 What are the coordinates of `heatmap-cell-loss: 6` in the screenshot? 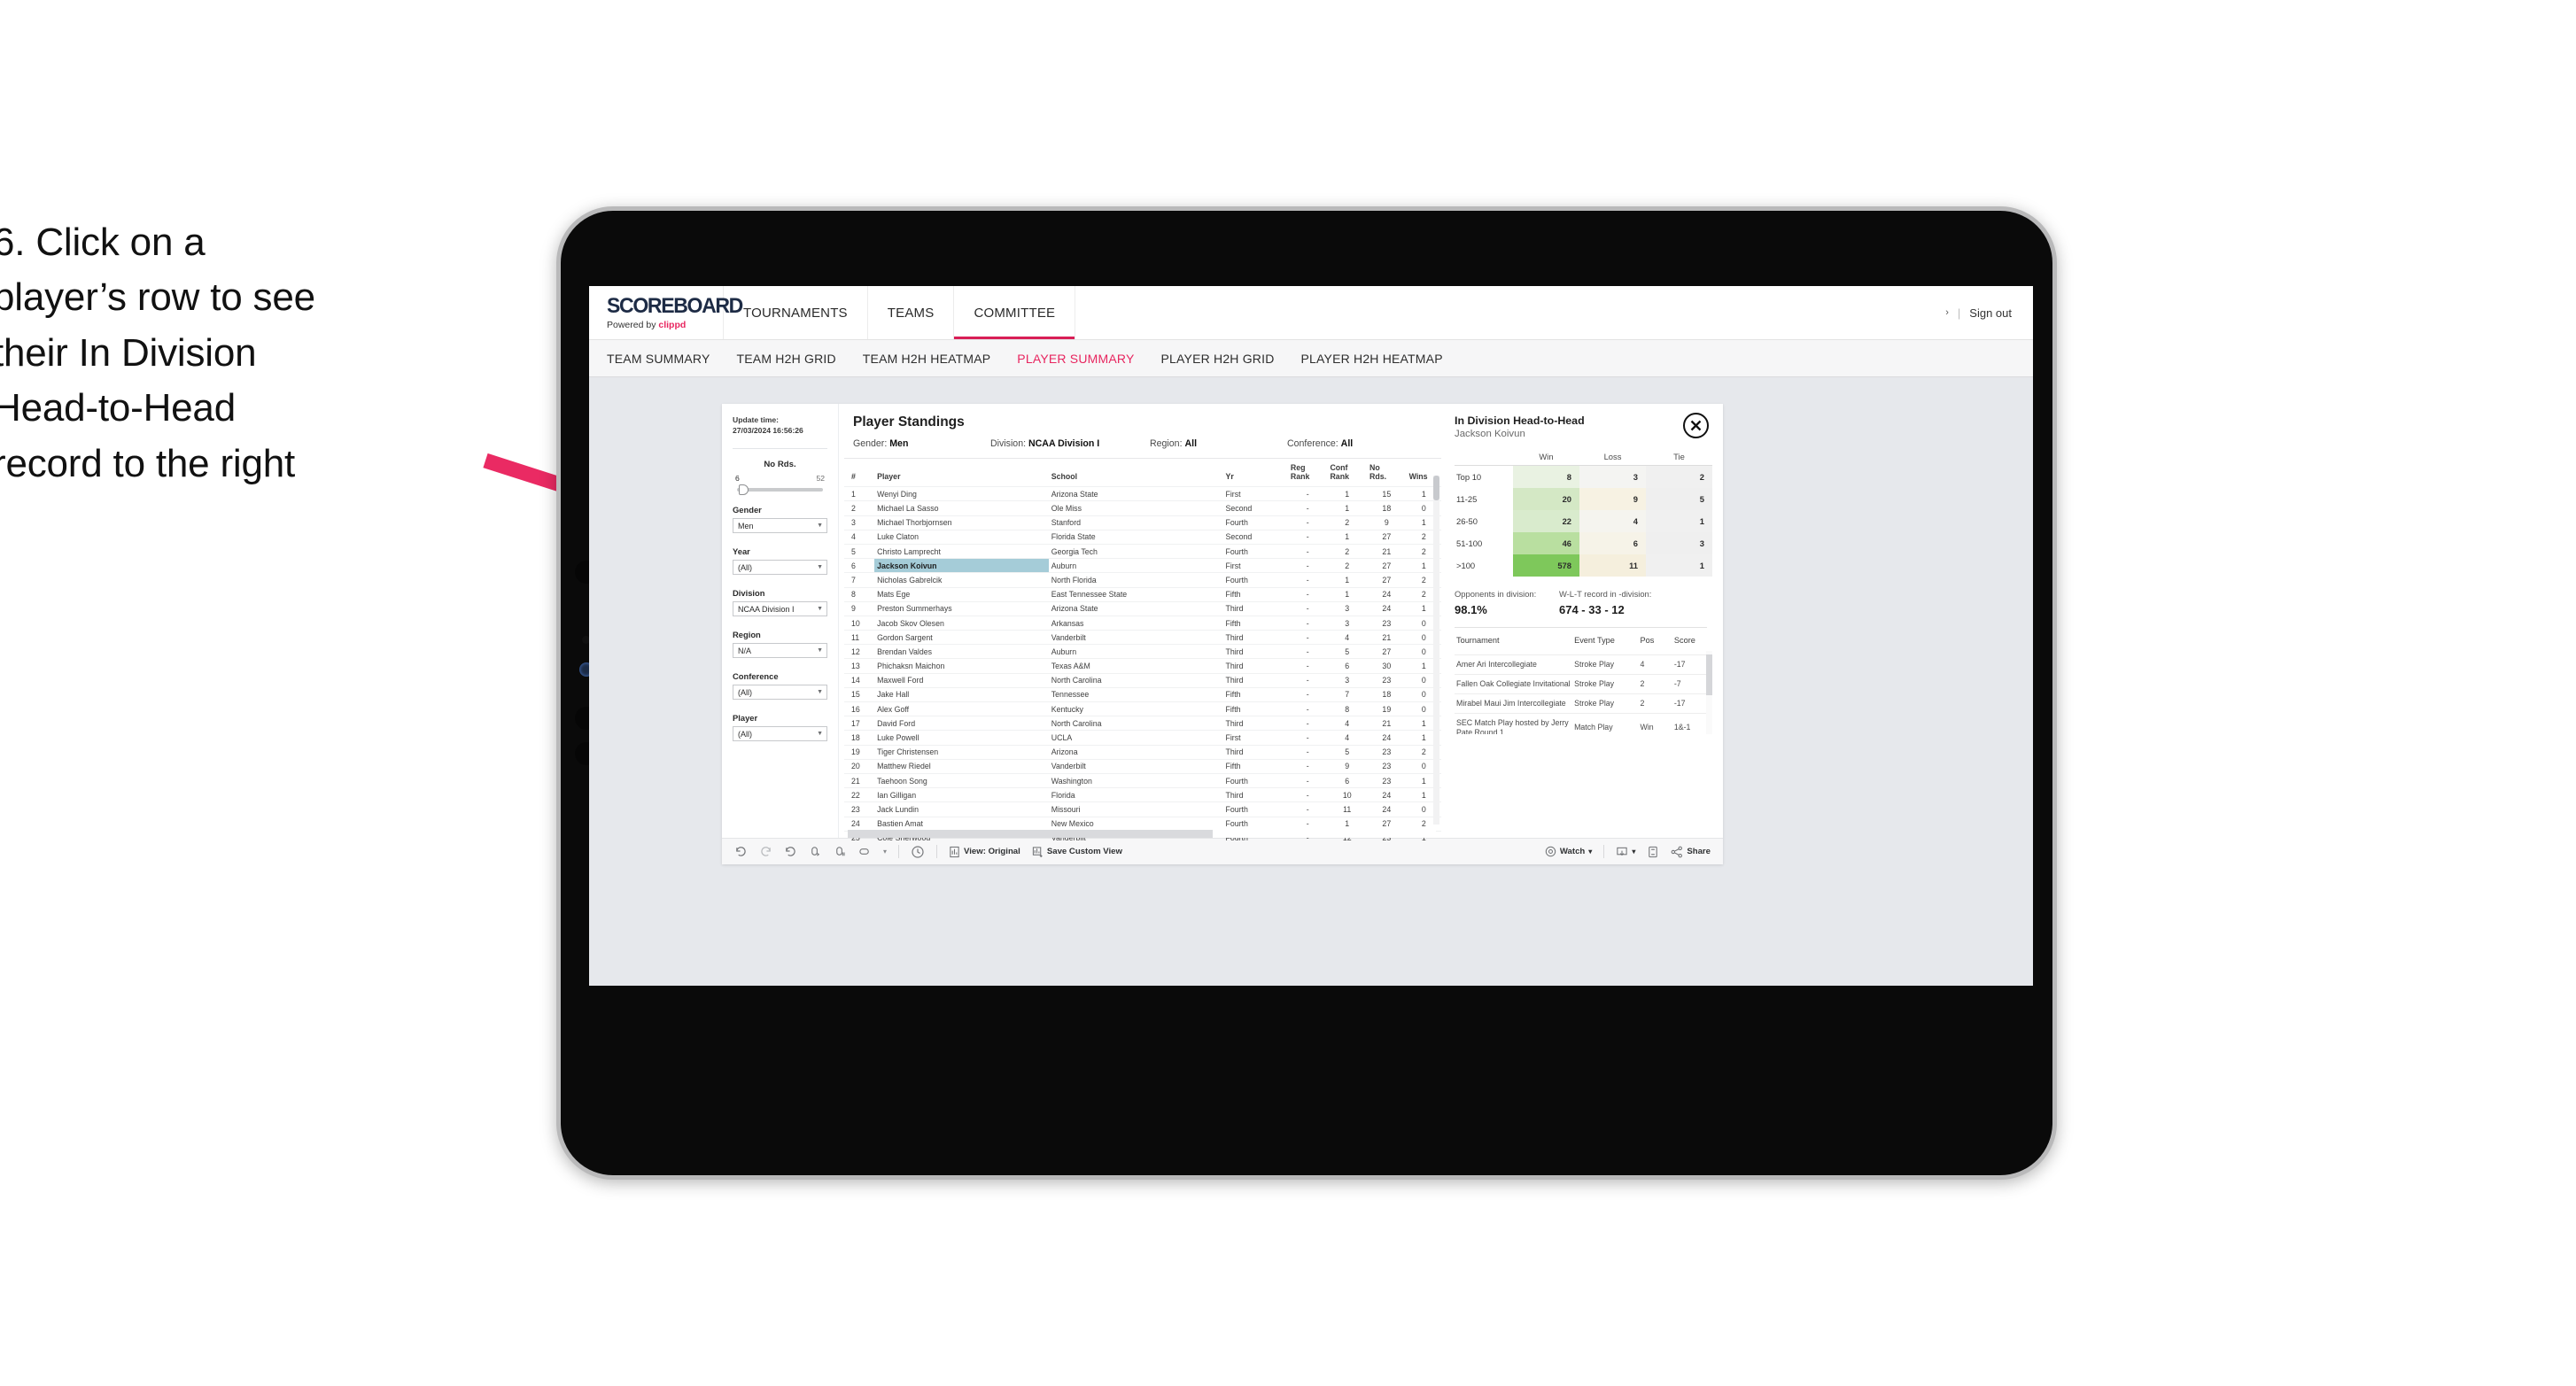 It's located at (1612, 543).